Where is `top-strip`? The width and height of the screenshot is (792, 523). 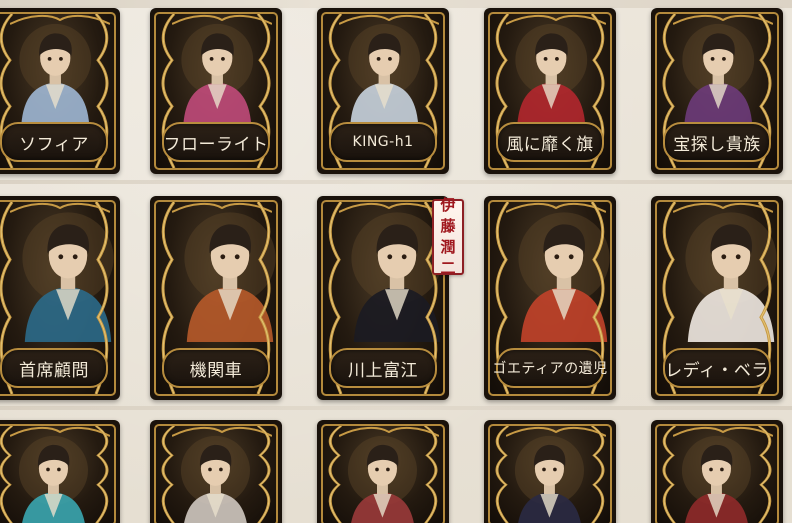 top-strip is located at coordinates (396, 4).